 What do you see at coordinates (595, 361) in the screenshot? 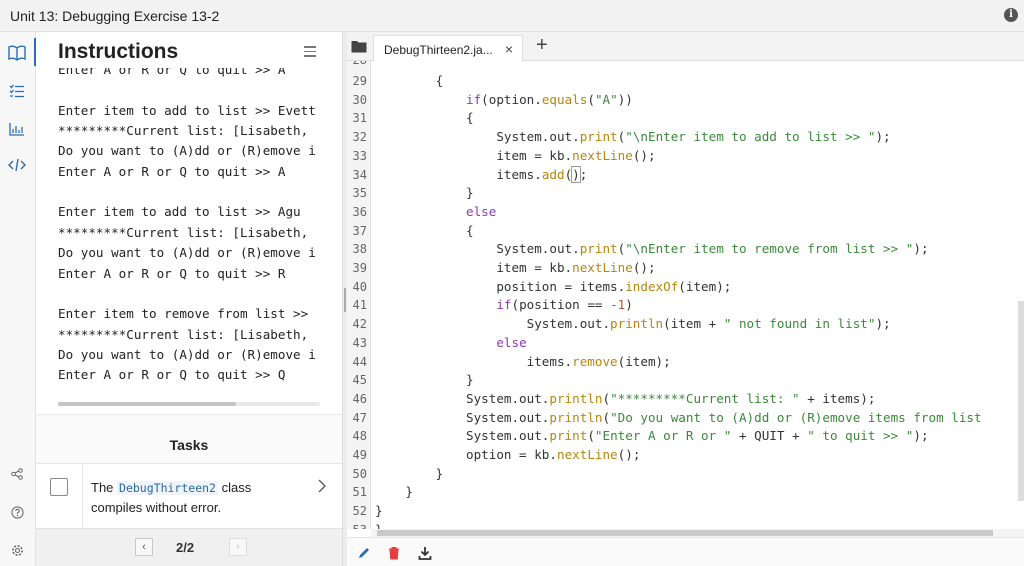
I see `code-token: remove` at bounding box center [595, 361].